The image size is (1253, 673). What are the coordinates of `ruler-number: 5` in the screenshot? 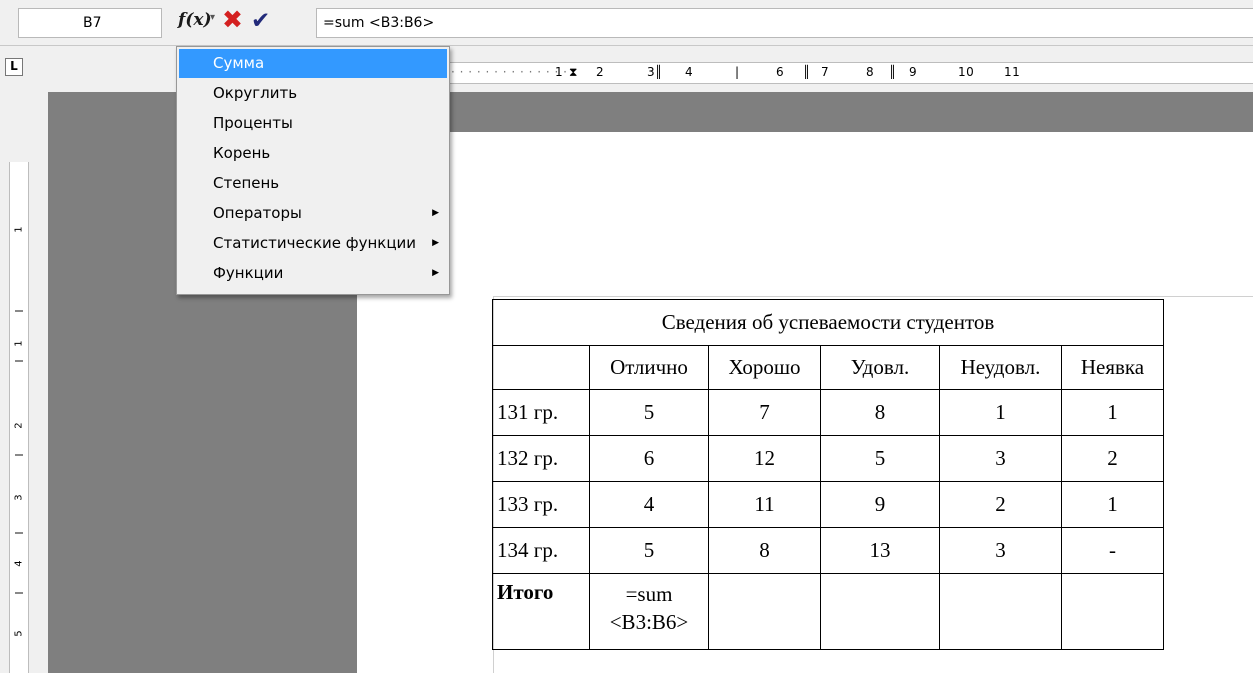 It's located at (19, 633).